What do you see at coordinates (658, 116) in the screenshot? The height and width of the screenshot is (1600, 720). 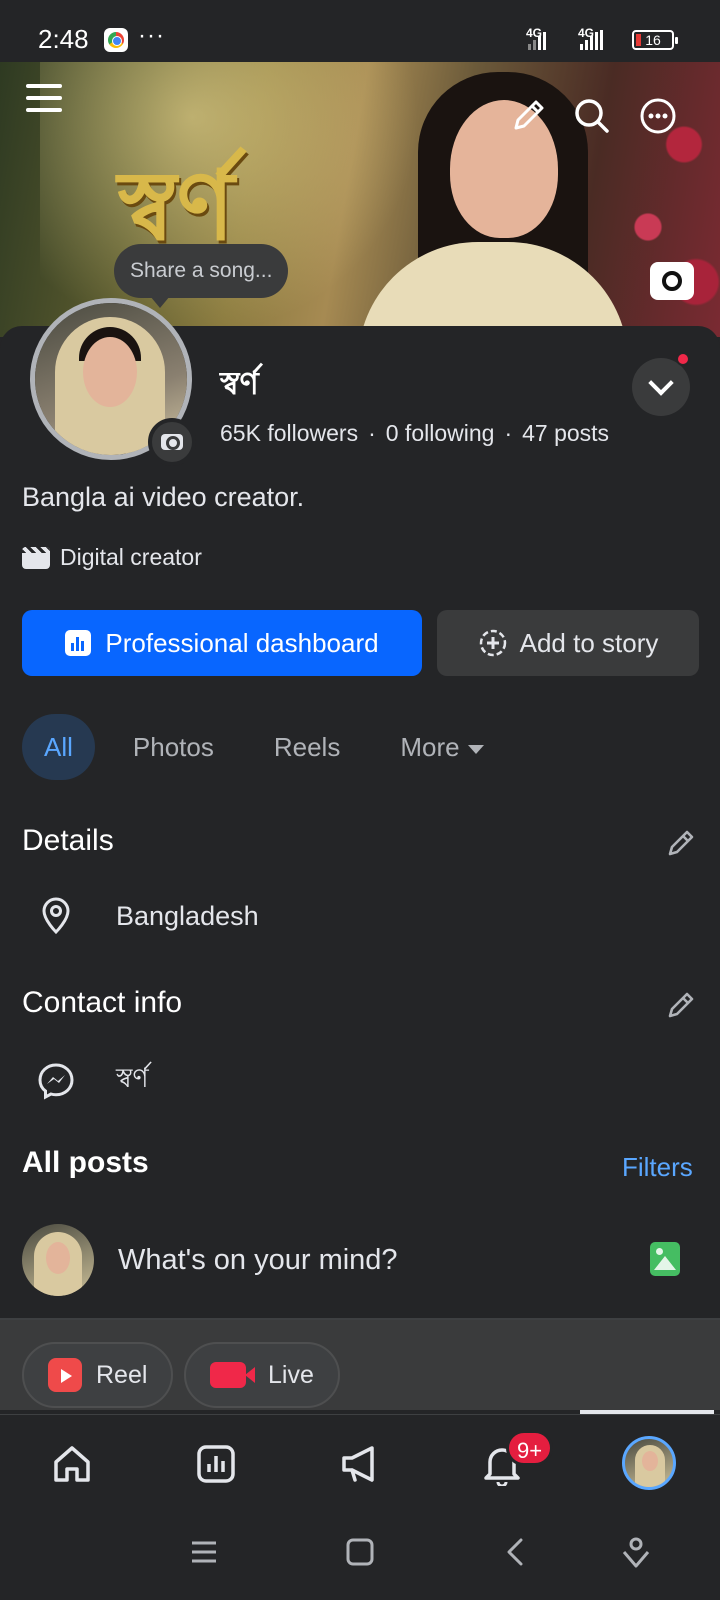 I see `more-icon` at bounding box center [658, 116].